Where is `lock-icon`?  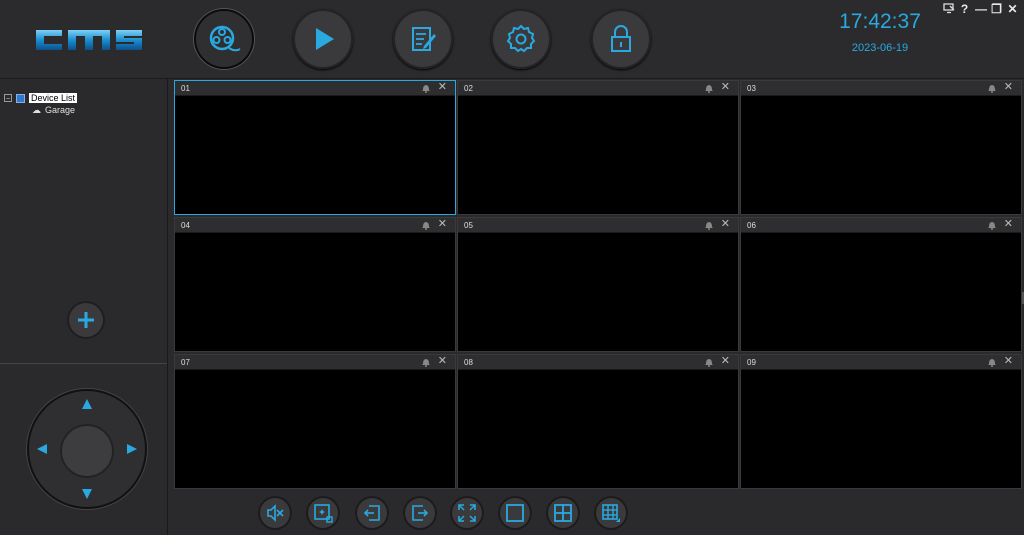 lock-icon is located at coordinates (621, 38).